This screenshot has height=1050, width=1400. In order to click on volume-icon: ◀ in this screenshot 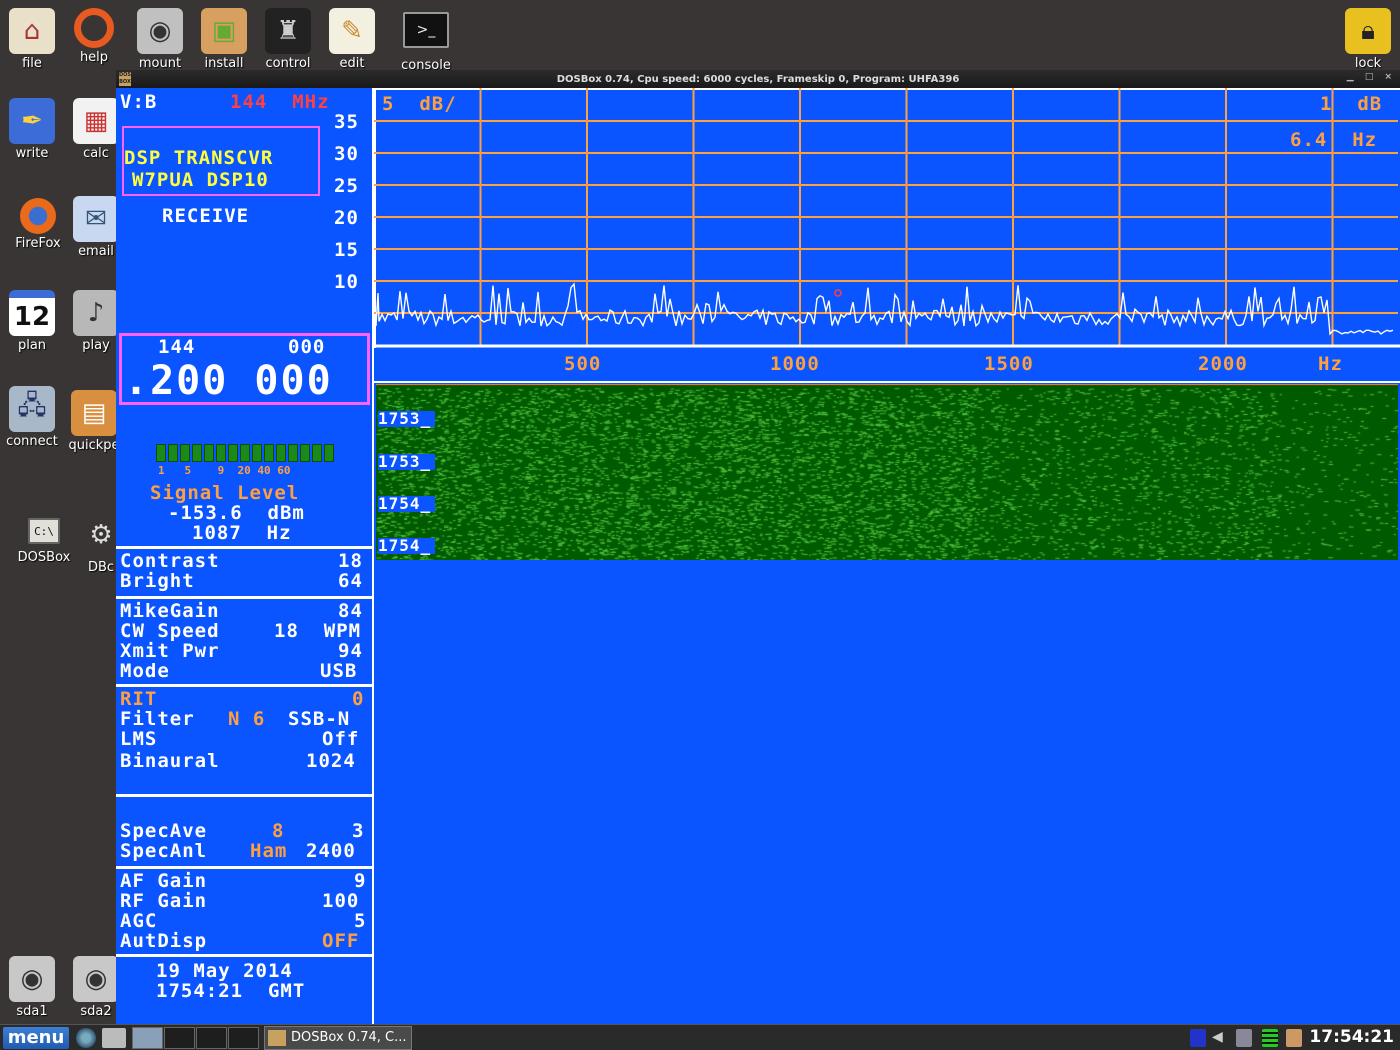, I will do `click(1220, 1038)`.